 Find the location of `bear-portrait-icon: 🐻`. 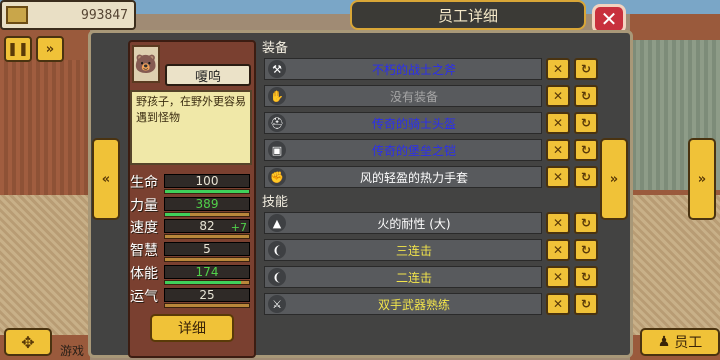

bear-portrait-icon: 🐻 is located at coordinates (146, 64).